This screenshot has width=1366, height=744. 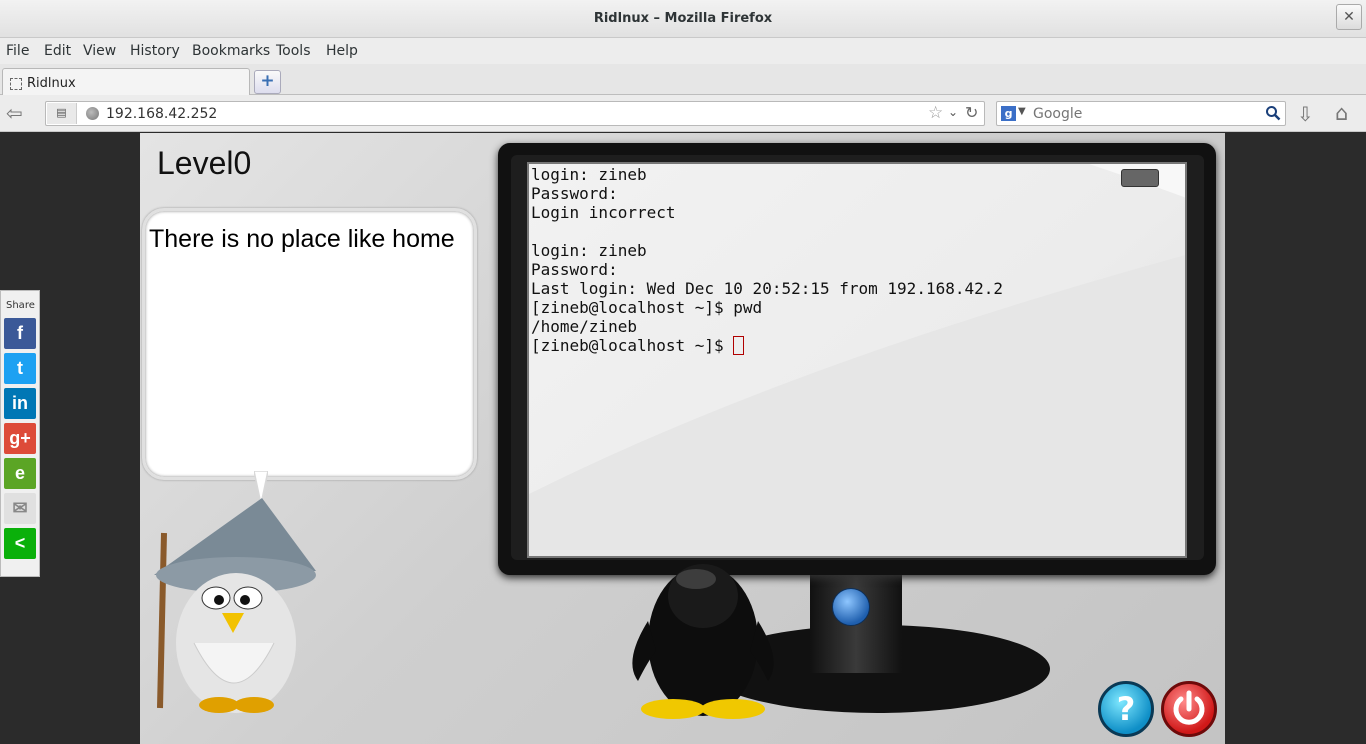 What do you see at coordinates (302, 239) in the screenshot?
I see `bubble-text: There is no place like home` at bounding box center [302, 239].